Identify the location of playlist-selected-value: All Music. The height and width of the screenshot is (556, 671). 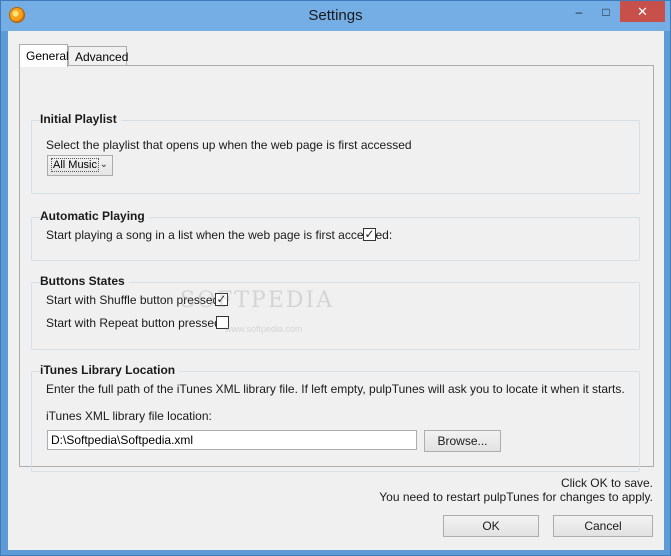
(75, 165).